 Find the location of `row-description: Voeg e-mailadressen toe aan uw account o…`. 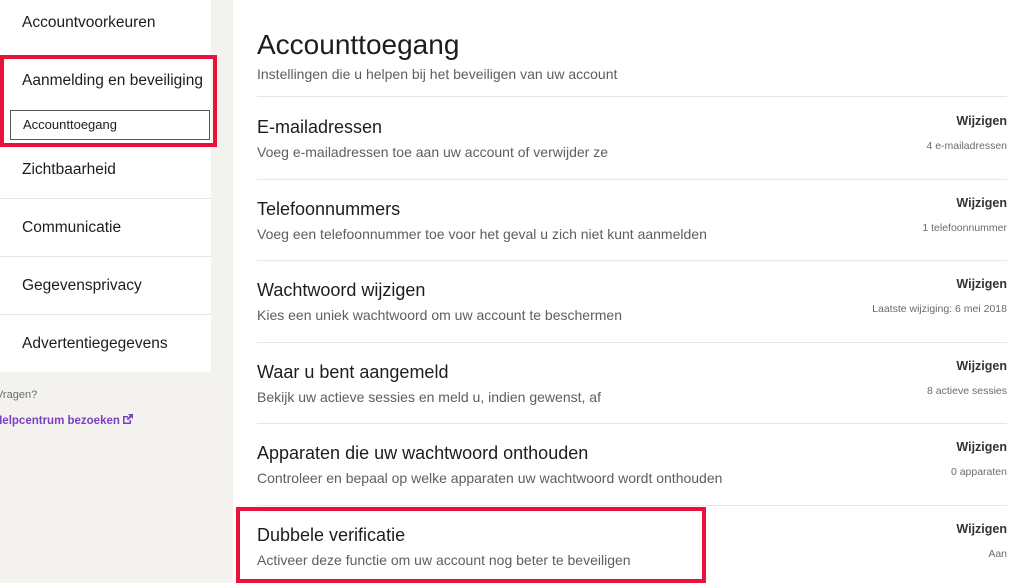

row-description: Voeg e-mailadressen toe aan uw account o… is located at coordinates (432, 152).